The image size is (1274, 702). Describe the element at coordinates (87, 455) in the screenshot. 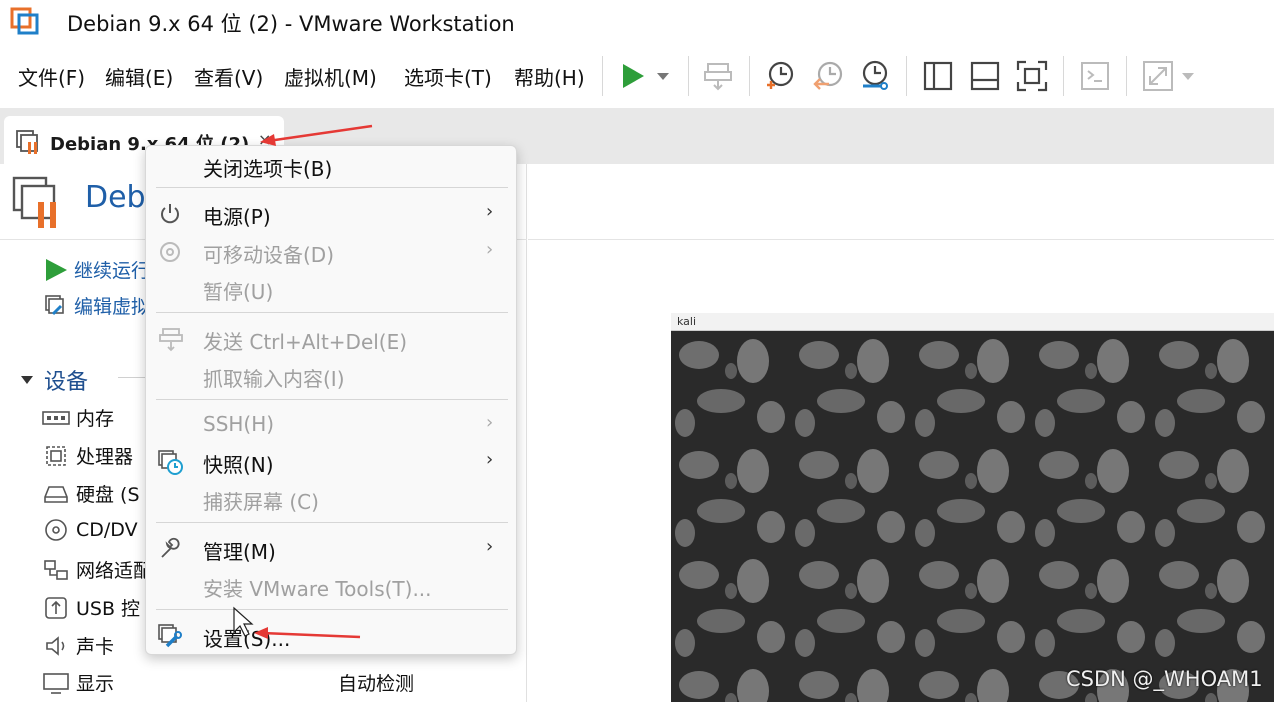

I see `device-processor: 处理器` at that location.